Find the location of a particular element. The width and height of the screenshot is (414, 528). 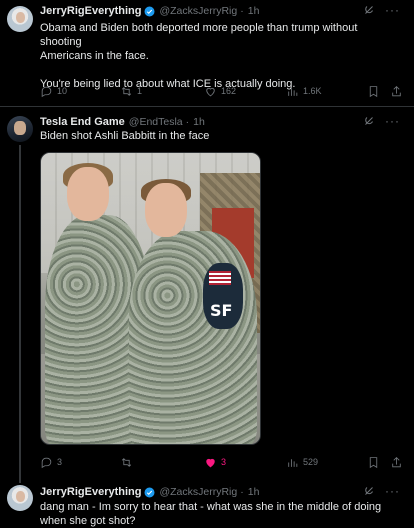

action-bar: 10 1 162 1.6K is located at coordinates (221, 91).